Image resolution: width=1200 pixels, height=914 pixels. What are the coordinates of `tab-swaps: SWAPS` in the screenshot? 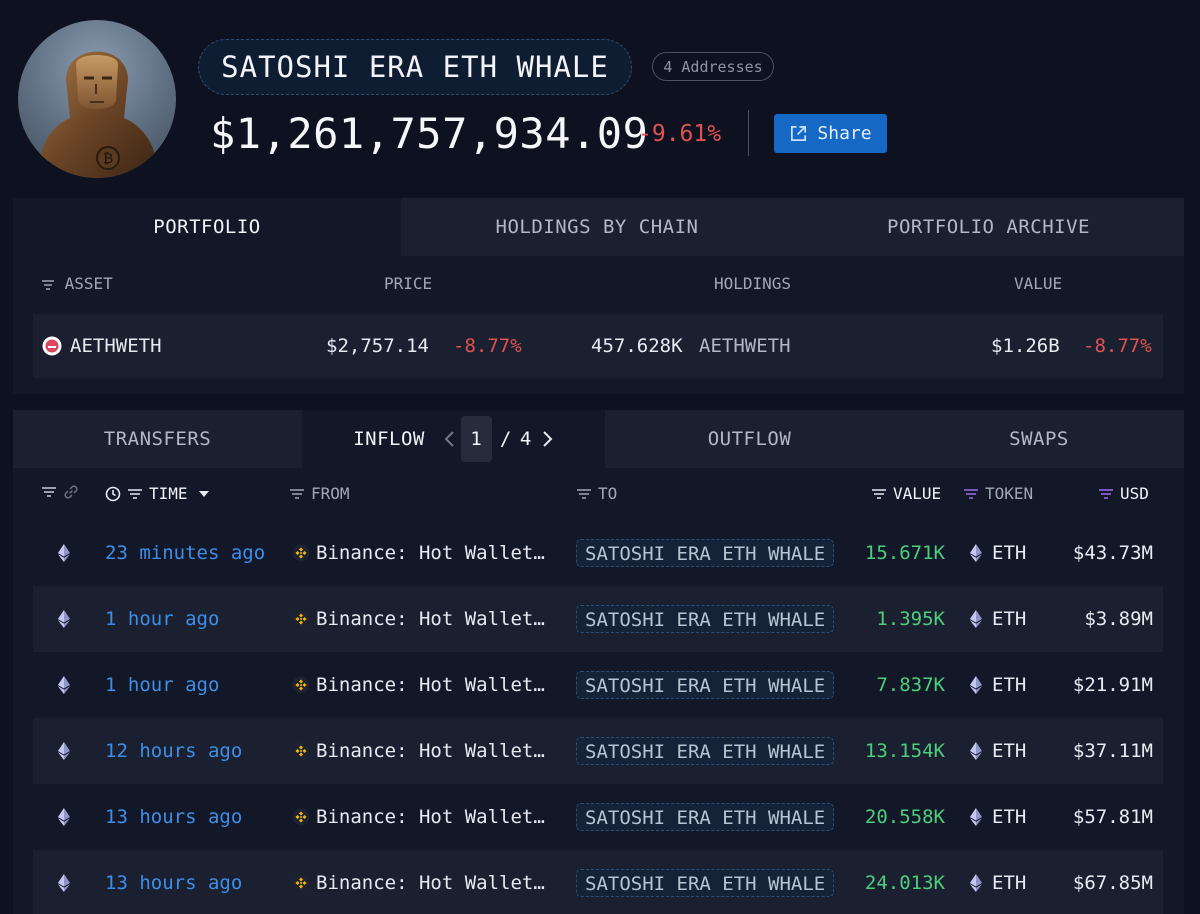 It's located at (1039, 439).